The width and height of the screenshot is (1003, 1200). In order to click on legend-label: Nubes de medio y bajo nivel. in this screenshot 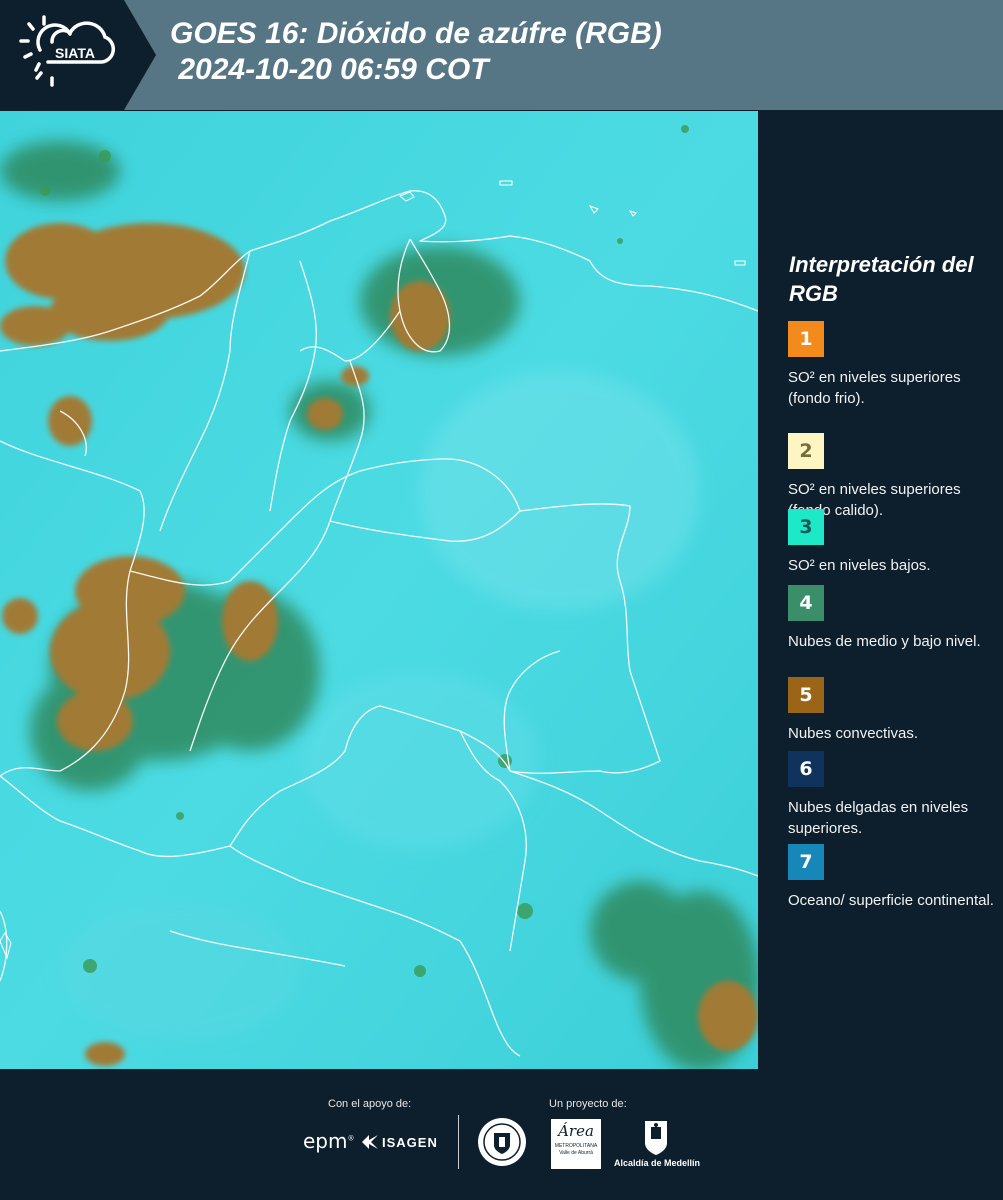, I will do `click(884, 641)`.